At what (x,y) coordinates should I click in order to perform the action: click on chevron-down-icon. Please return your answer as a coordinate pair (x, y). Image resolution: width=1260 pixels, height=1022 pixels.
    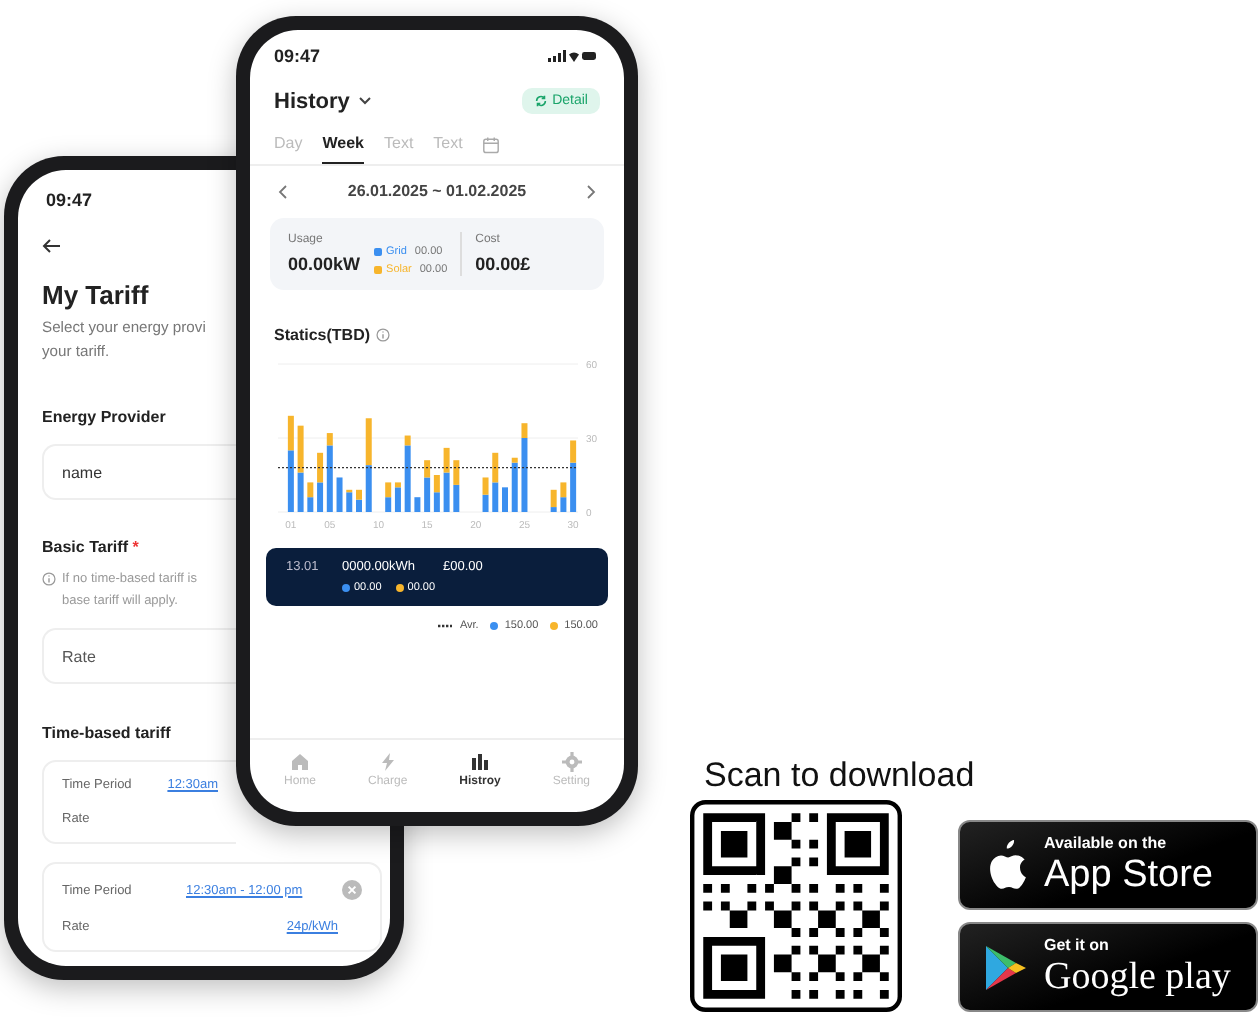
    Looking at the image, I should click on (364, 101).